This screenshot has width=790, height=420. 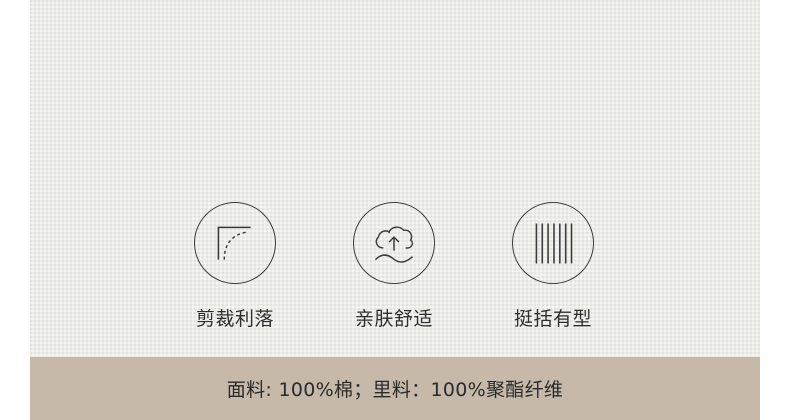 I want to click on material-composition-text: 面料: 100%棉；里料：100%聚酯纤维, so click(x=395, y=390).